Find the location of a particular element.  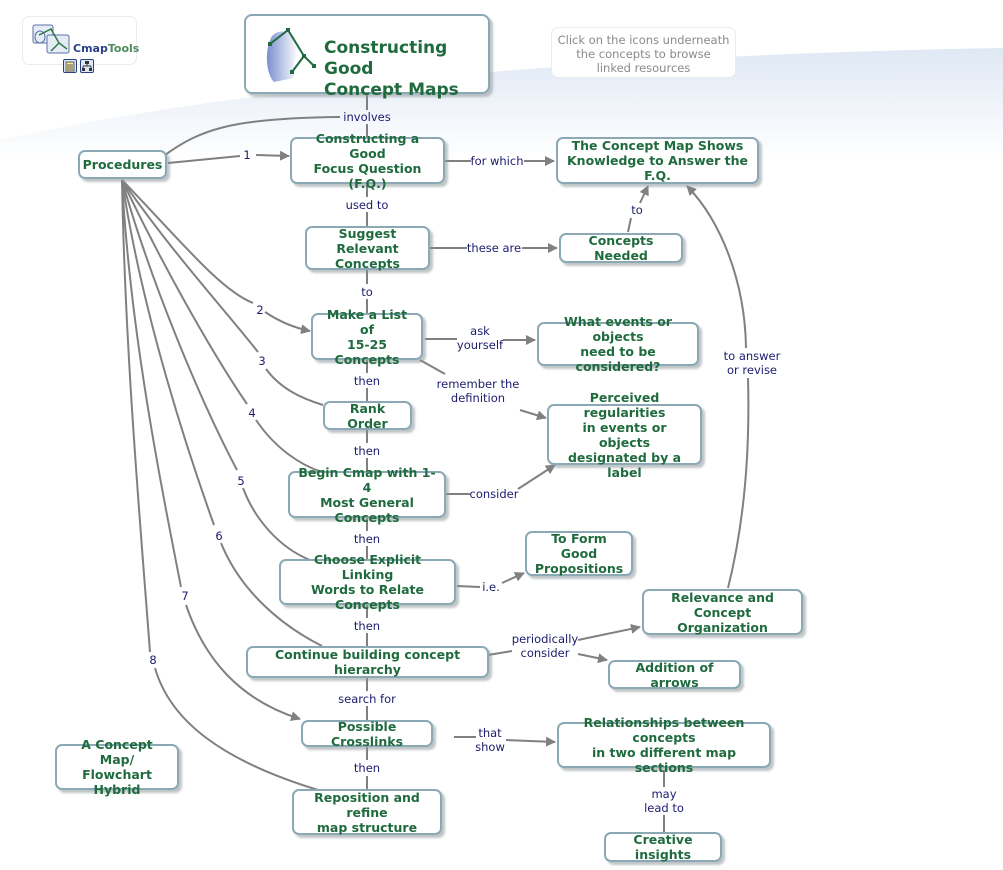

concept-relevance-organization: Relevance and Concept Organization is located at coordinates (722, 612).